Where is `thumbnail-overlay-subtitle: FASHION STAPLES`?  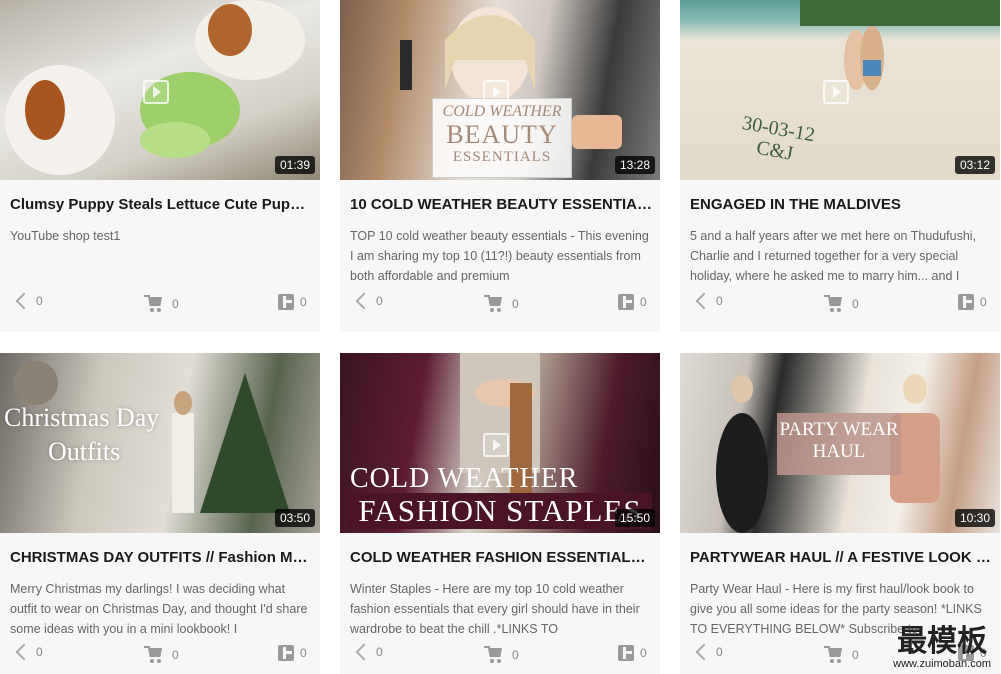 thumbnail-overlay-subtitle: FASHION STAPLES is located at coordinates (500, 511).